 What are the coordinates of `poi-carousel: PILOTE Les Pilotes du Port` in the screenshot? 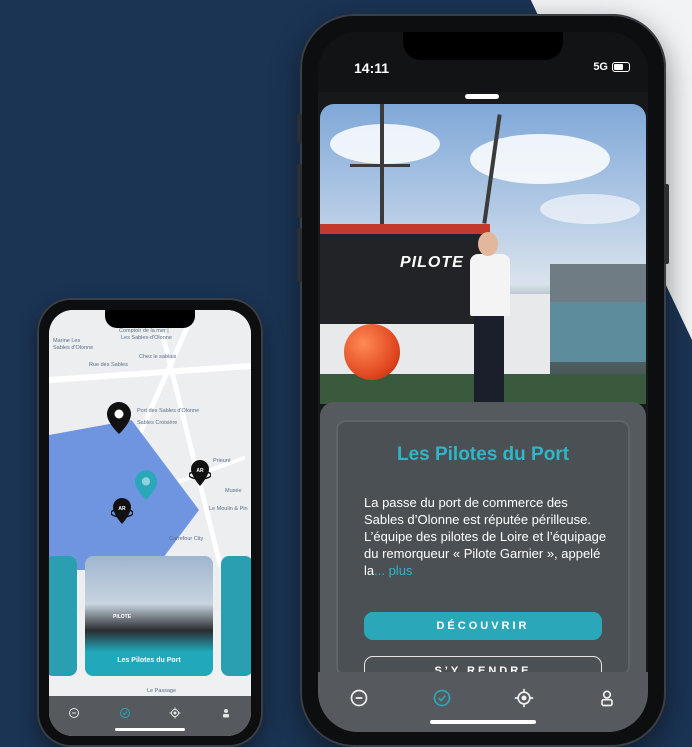 It's located at (150, 616).